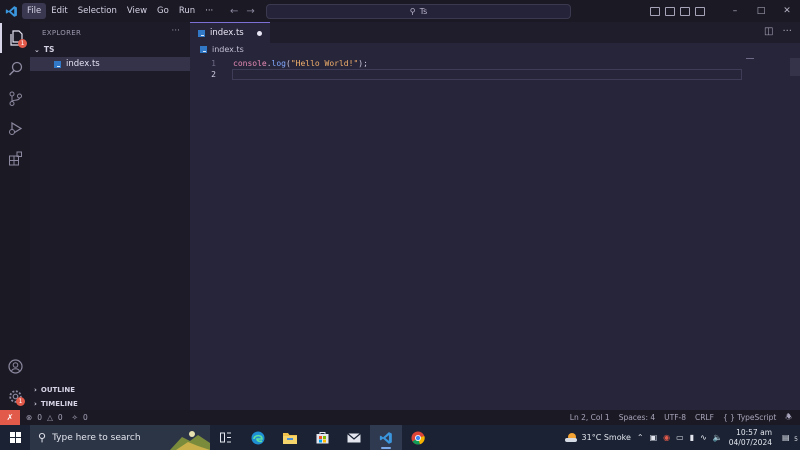  Describe the element at coordinates (795, 67) in the screenshot. I see `vertical-scrollbar` at that location.